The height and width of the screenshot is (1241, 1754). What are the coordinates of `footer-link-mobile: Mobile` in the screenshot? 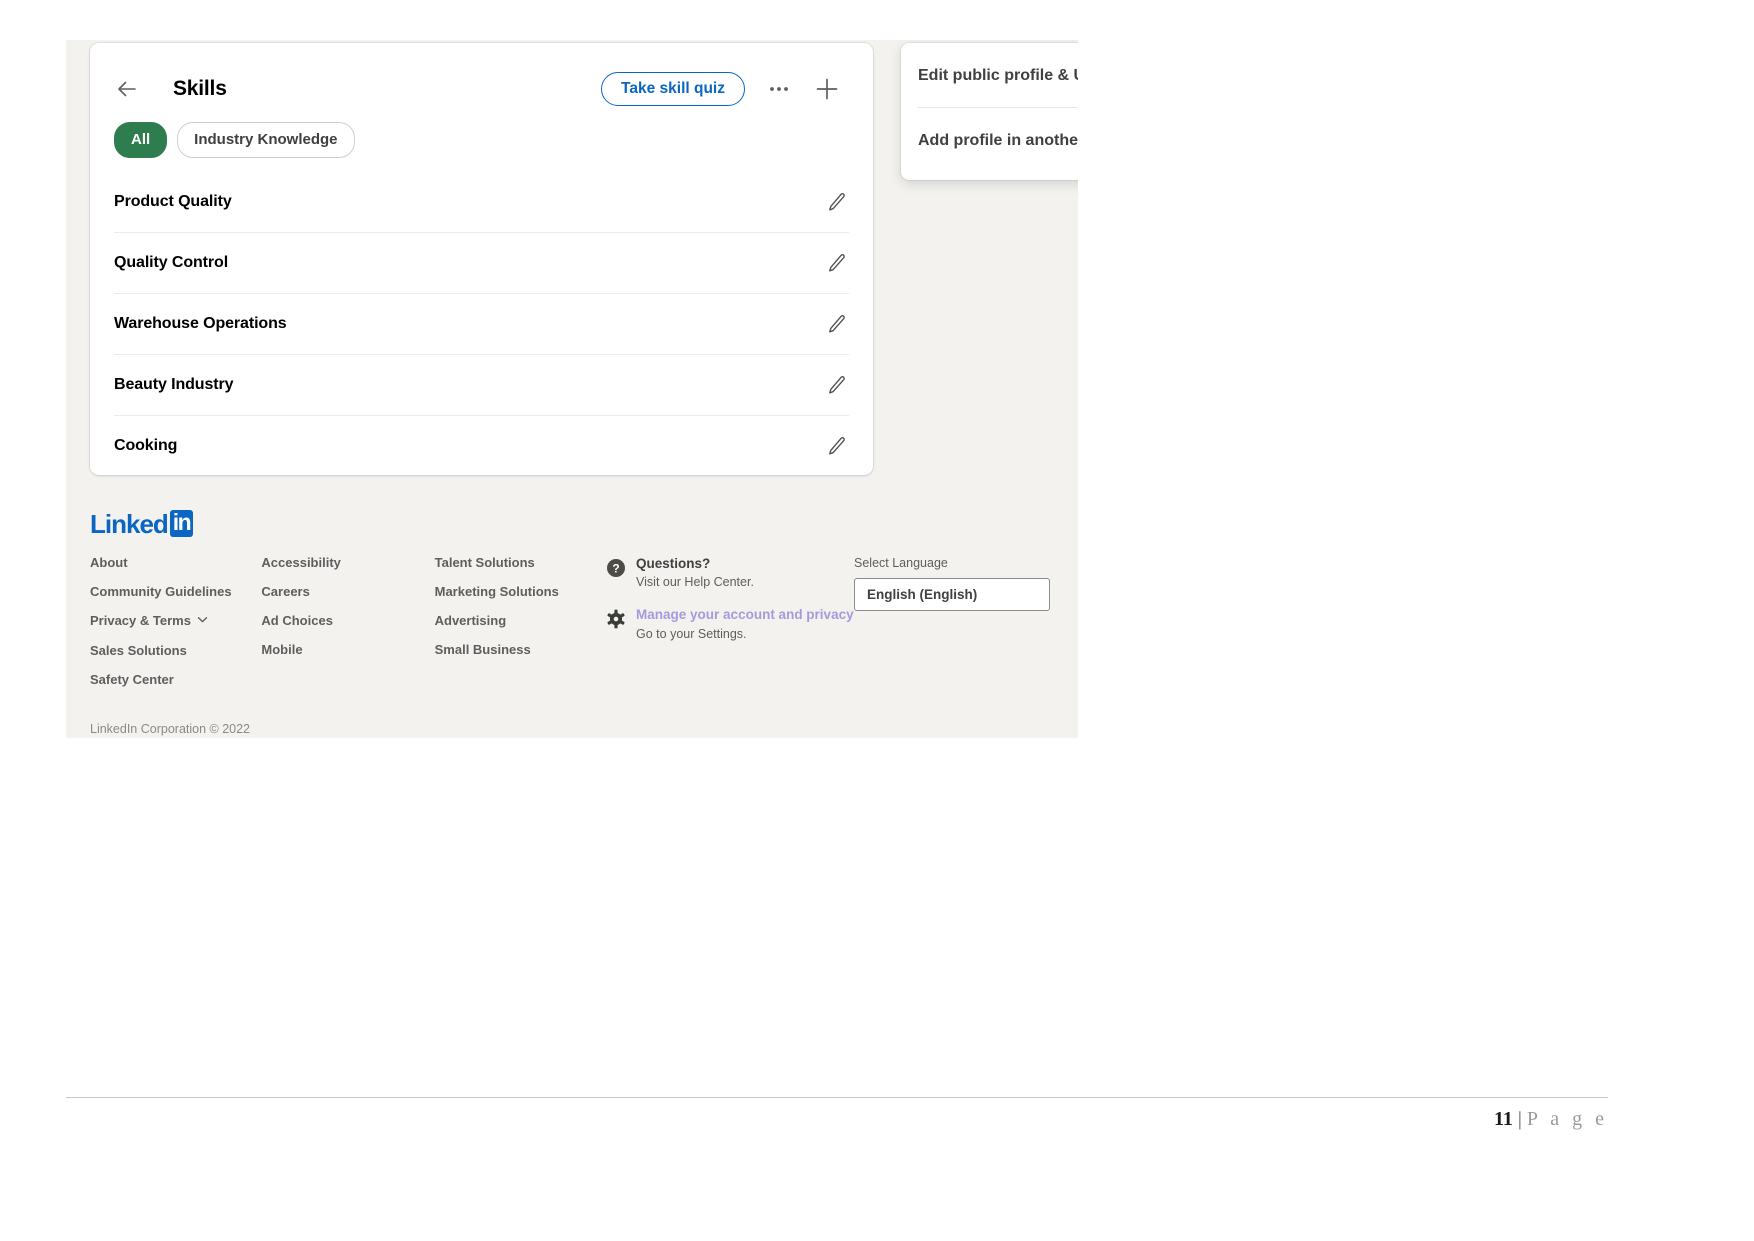 It's located at (347, 649).